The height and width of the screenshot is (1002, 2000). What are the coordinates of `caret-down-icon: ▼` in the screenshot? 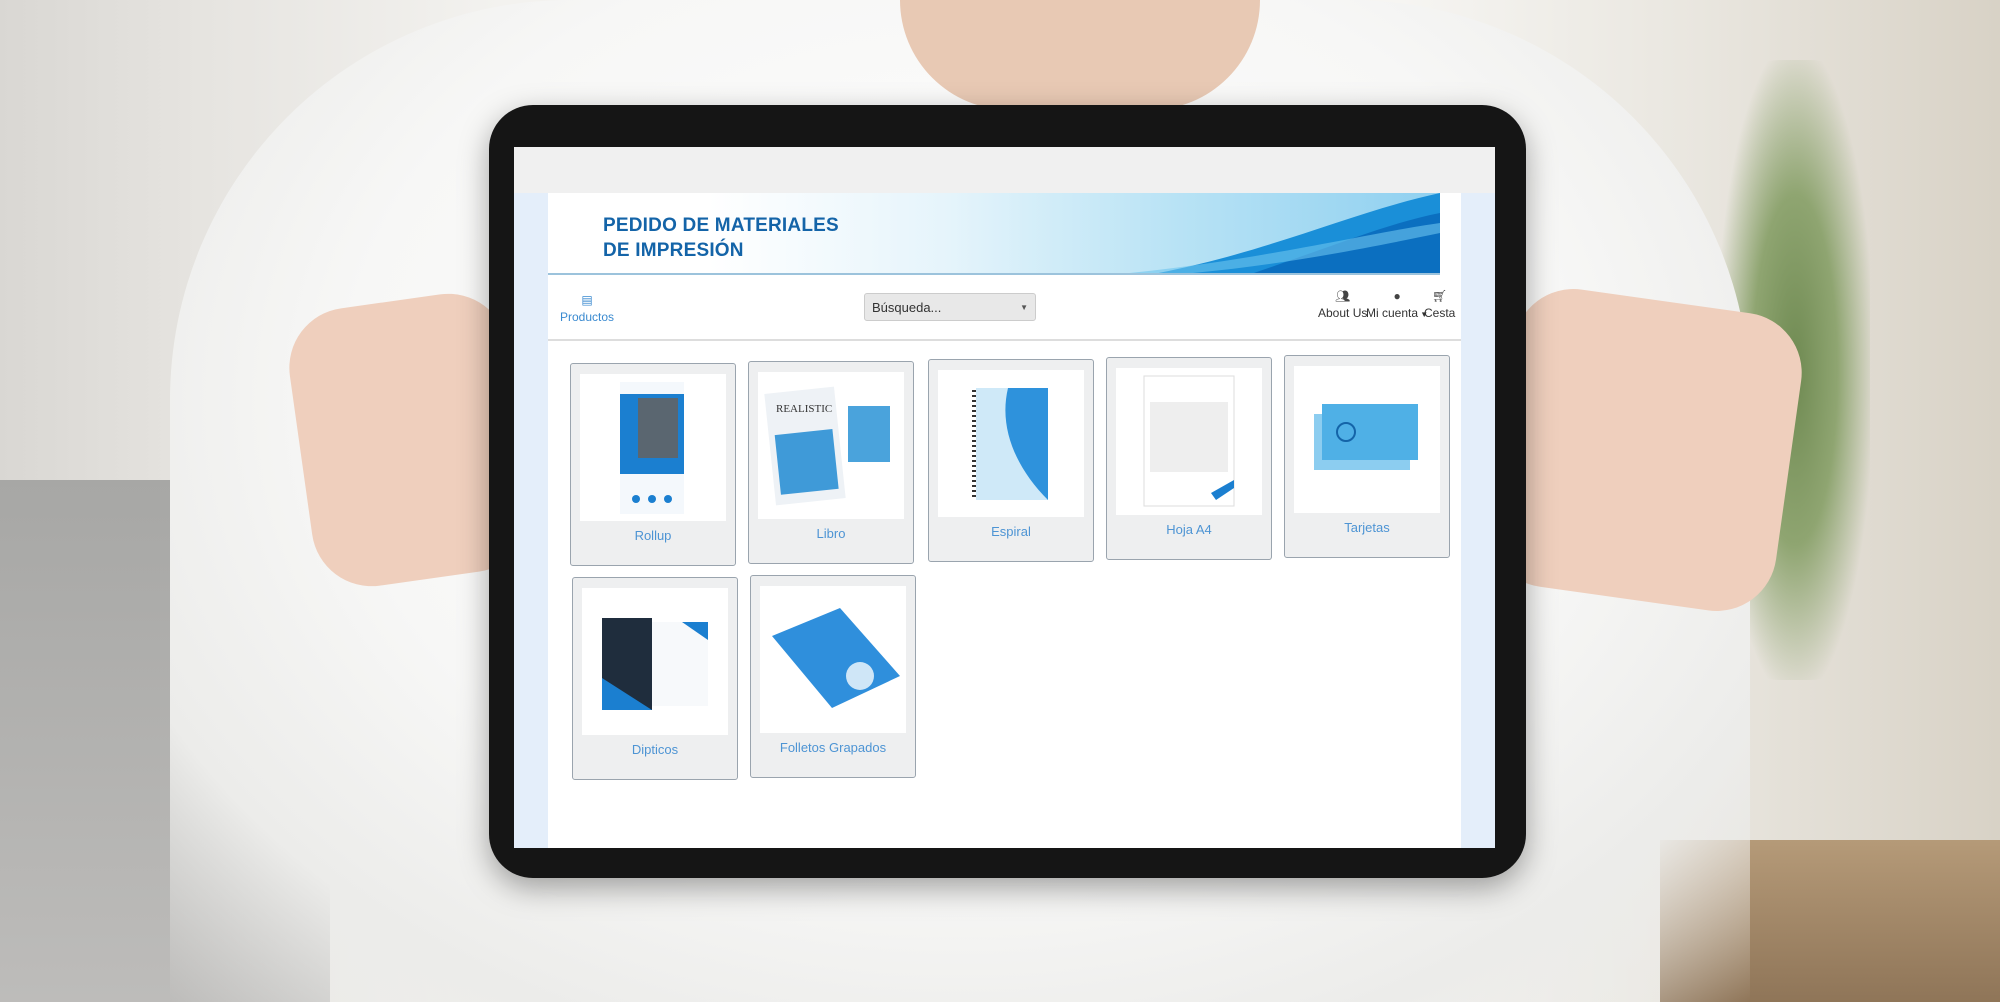 It's located at (1024, 307).